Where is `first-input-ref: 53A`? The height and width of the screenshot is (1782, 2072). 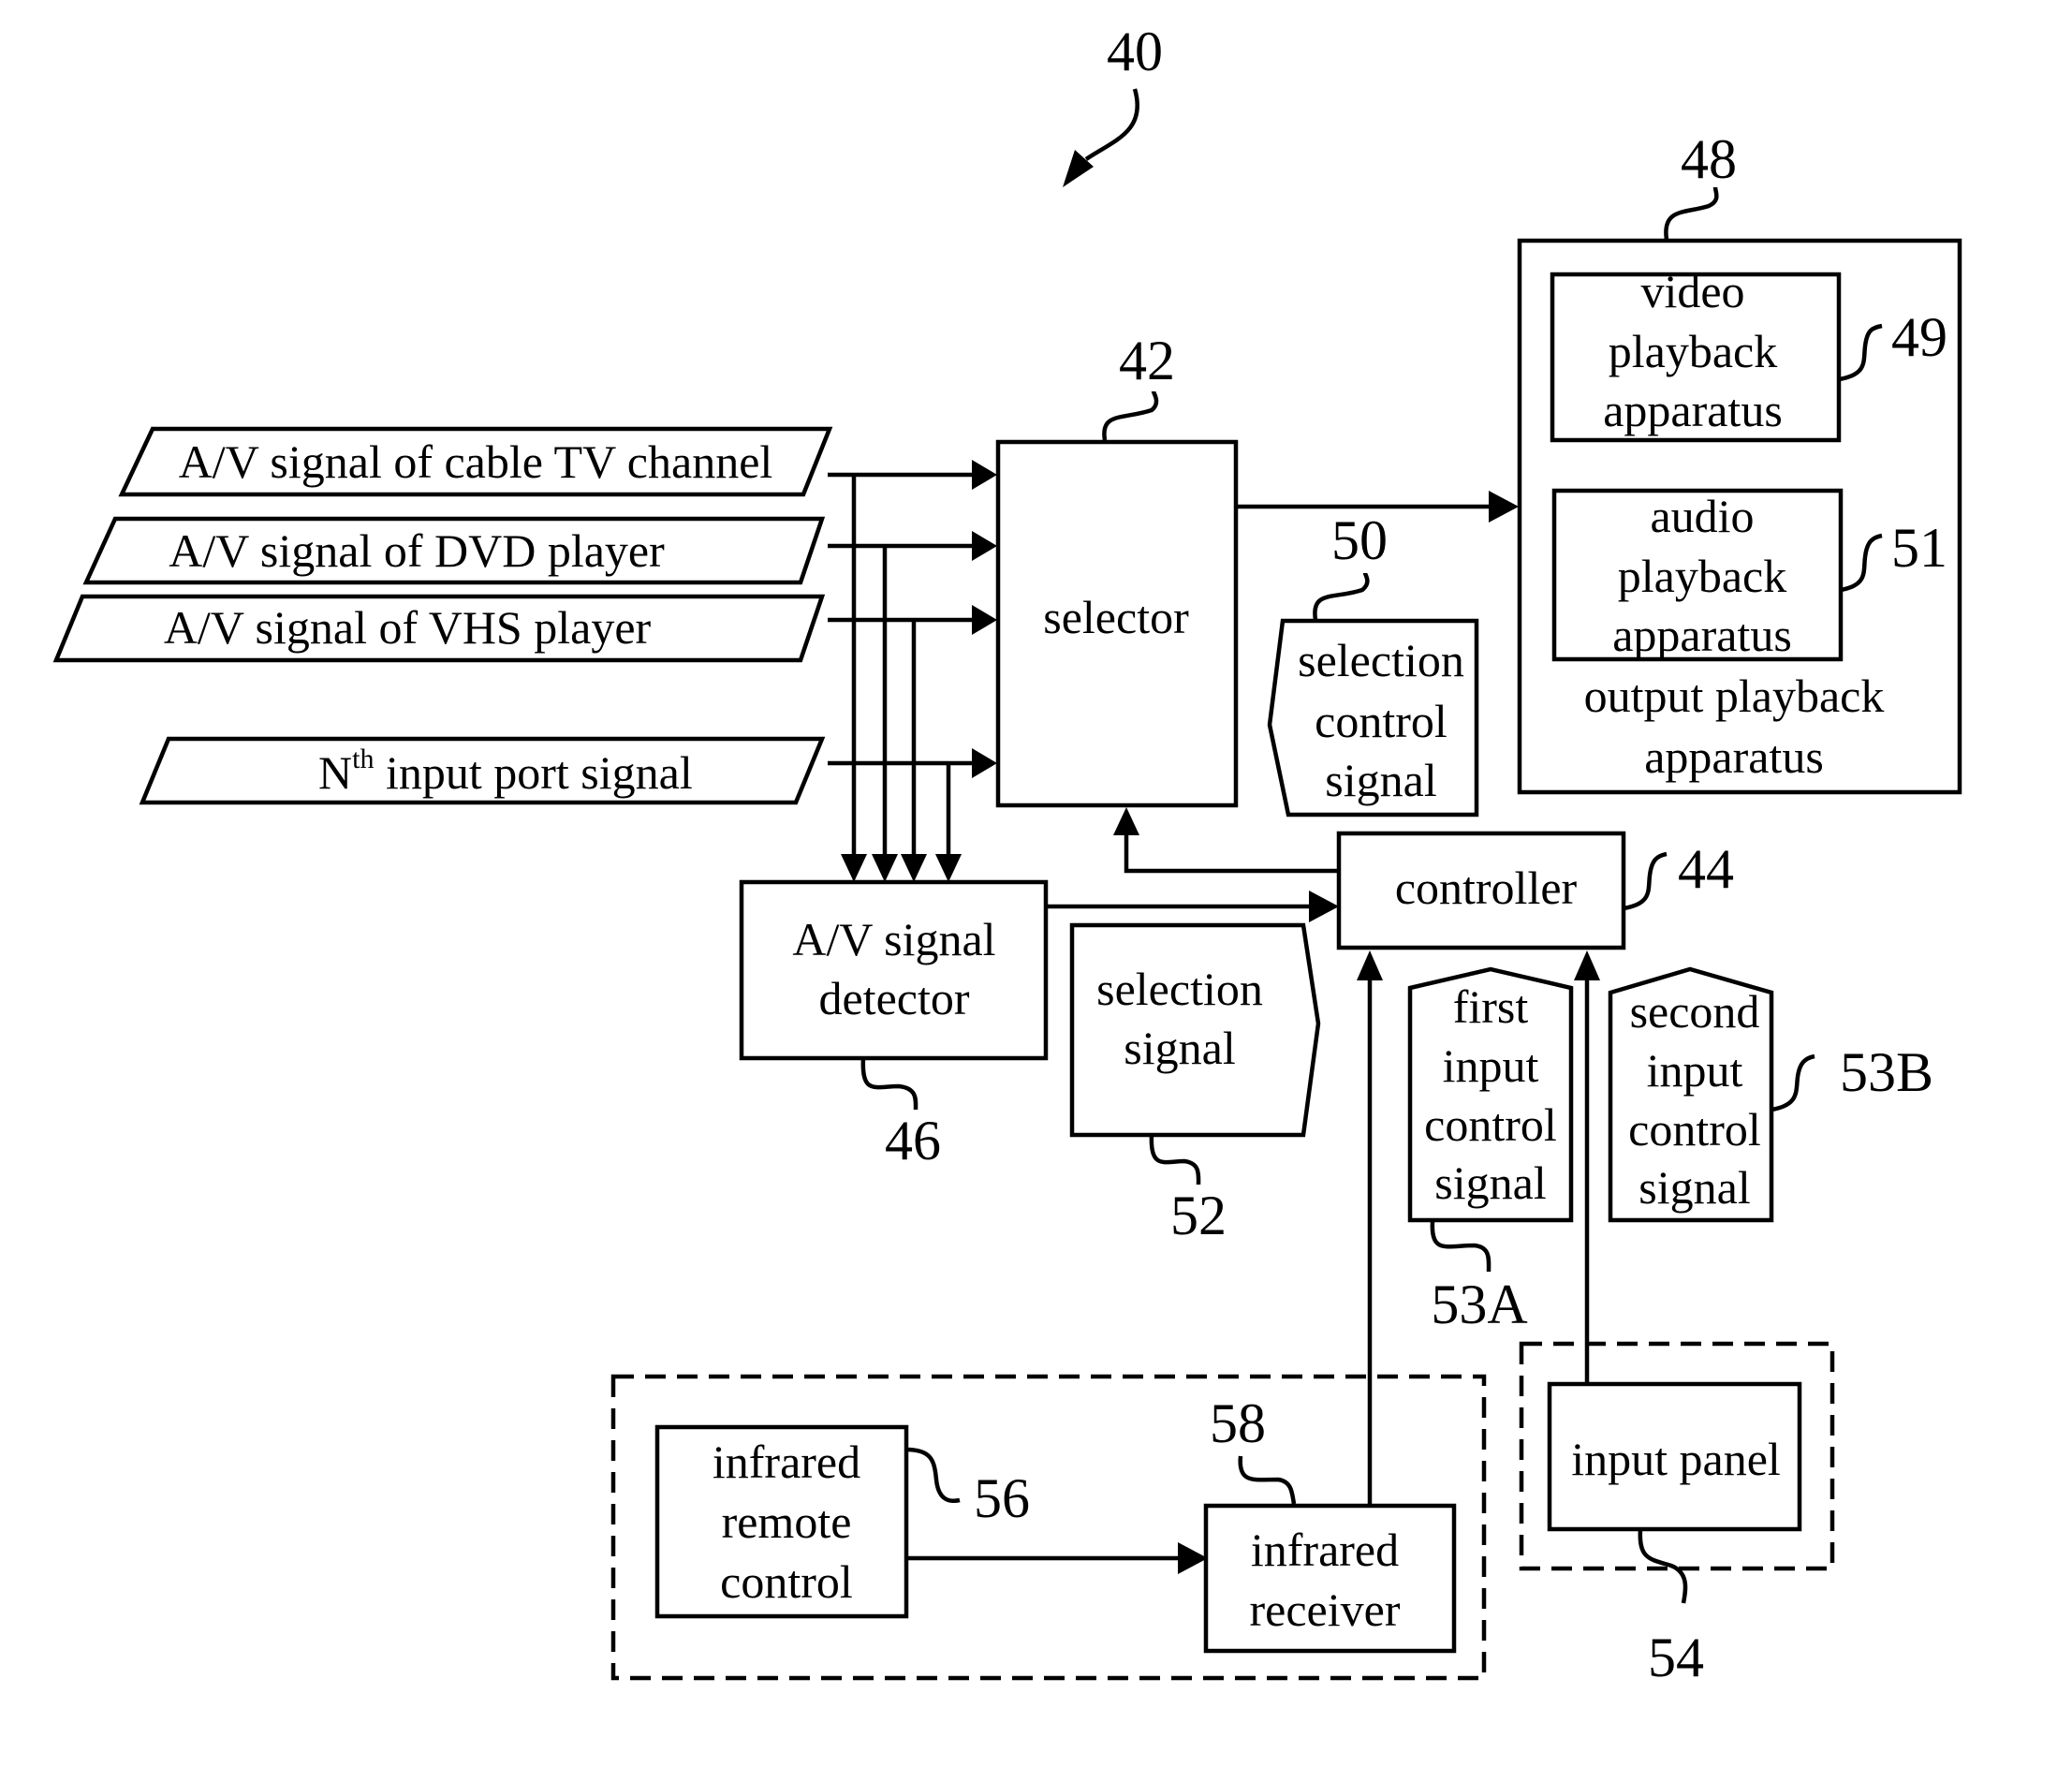
first-input-ref: 53A is located at coordinates (1479, 1304).